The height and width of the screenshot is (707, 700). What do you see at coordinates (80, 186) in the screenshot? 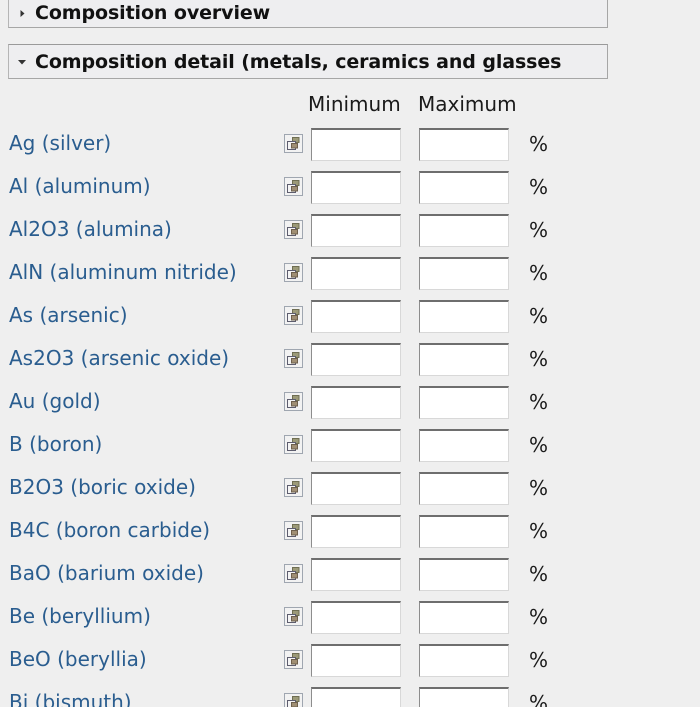
I see `row-label: Al (aluminum)` at bounding box center [80, 186].